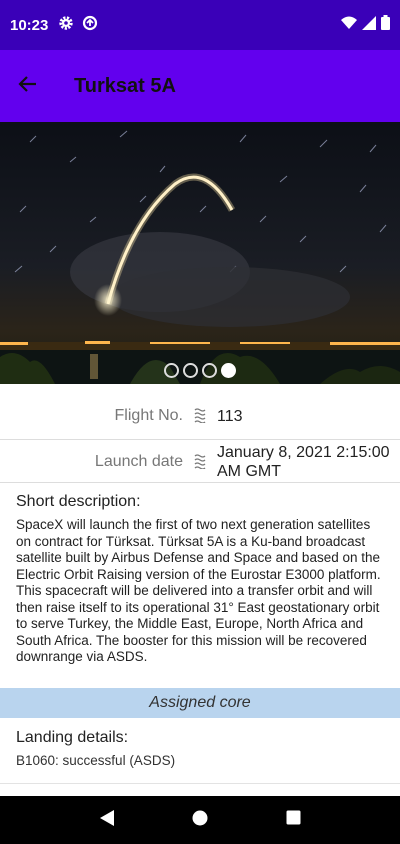 The height and width of the screenshot is (844, 400). Describe the element at coordinates (228, 370) in the screenshot. I see `pager-dot-active` at that location.